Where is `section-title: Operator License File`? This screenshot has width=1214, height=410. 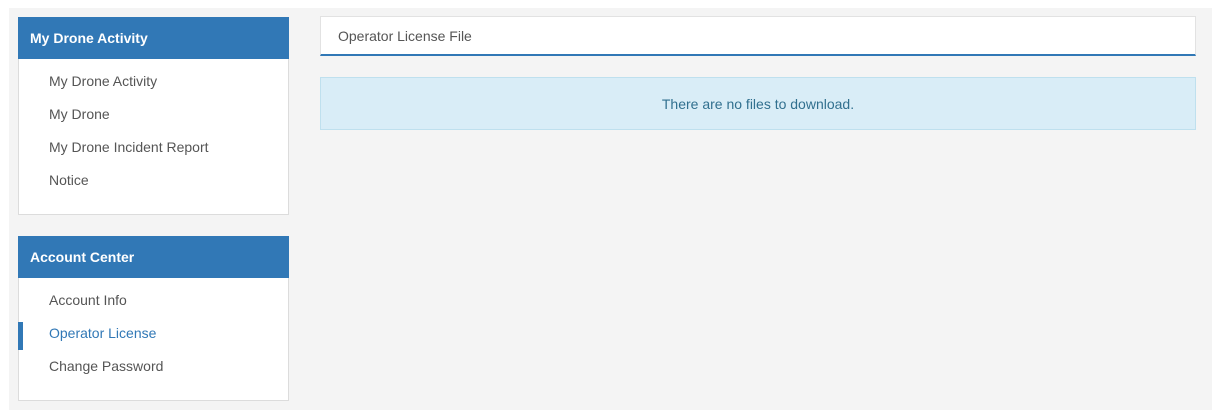
section-title: Operator License File is located at coordinates (758, 36).